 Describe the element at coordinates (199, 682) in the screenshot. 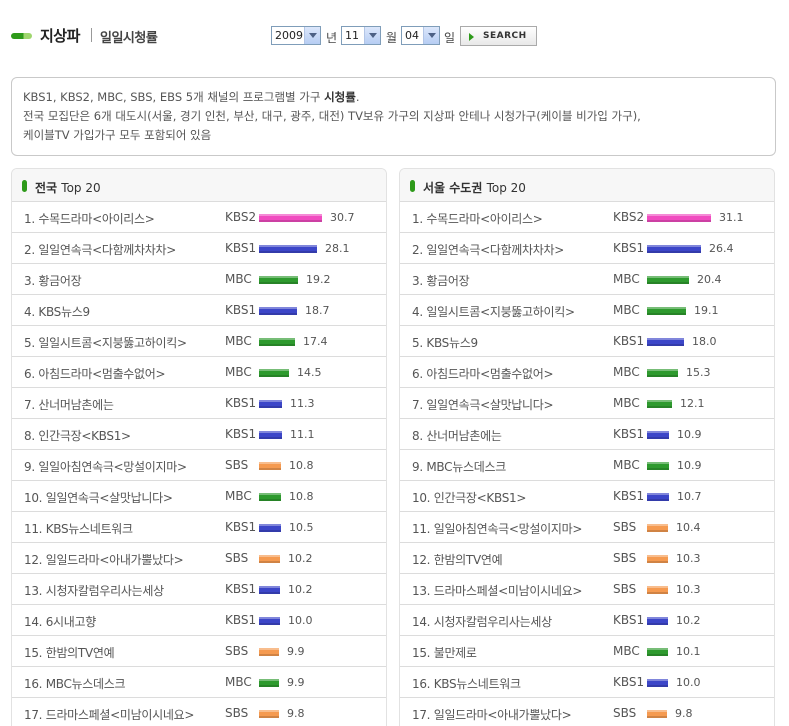

I see `table-row: 16. MBC뉴스데스크 MBC 9.9` at that location.